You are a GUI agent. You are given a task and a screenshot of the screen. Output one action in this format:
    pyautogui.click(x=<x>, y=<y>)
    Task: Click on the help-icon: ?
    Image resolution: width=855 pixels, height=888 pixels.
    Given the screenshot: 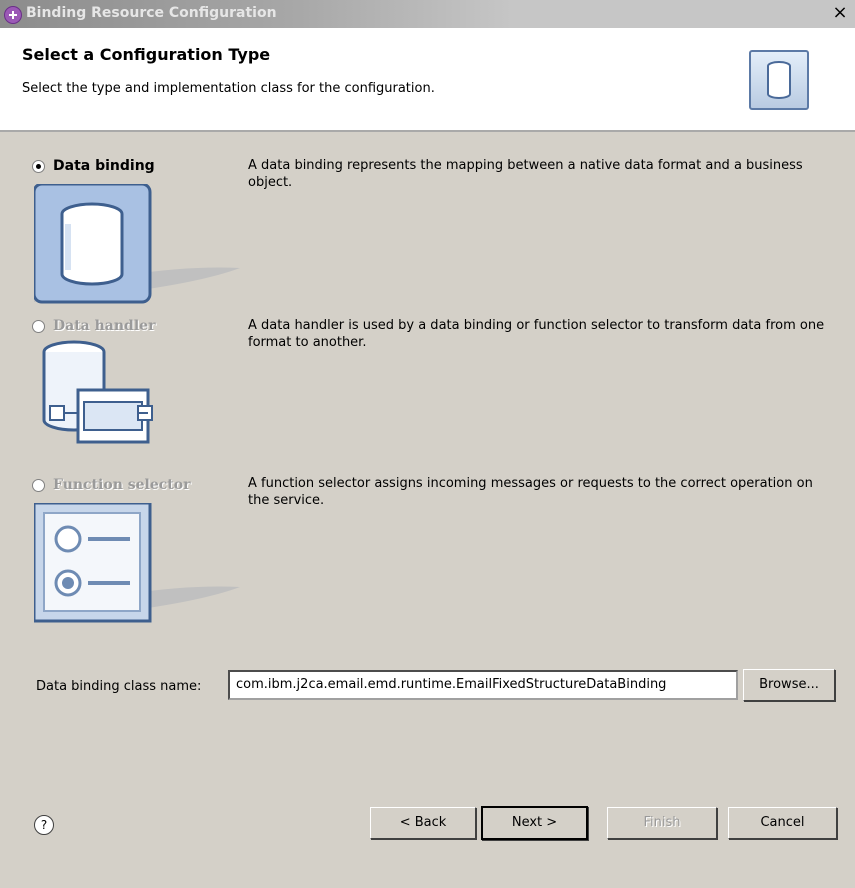 What is the action you would take?
    pyautogui.click(x=44, y=825)
    